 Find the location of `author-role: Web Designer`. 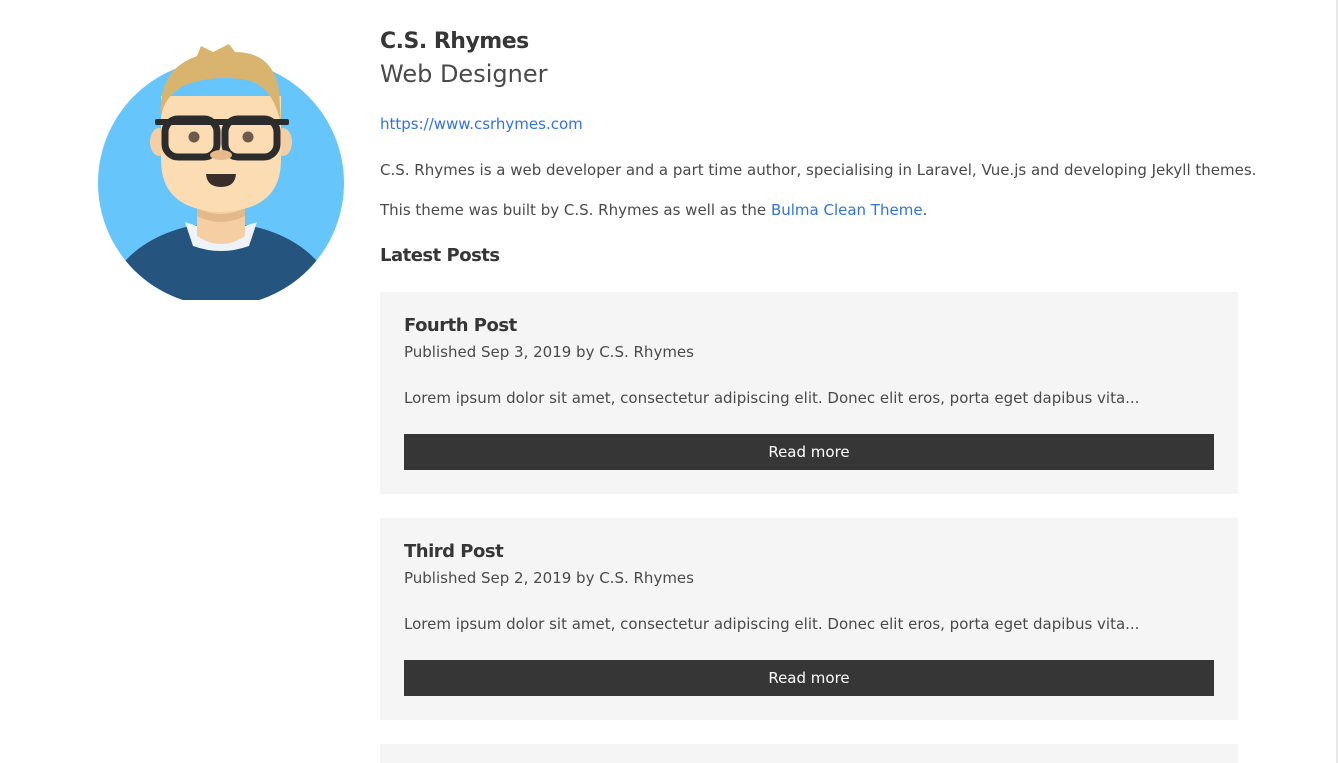

author-role: Web Designer is located at coordinates (464, 74).